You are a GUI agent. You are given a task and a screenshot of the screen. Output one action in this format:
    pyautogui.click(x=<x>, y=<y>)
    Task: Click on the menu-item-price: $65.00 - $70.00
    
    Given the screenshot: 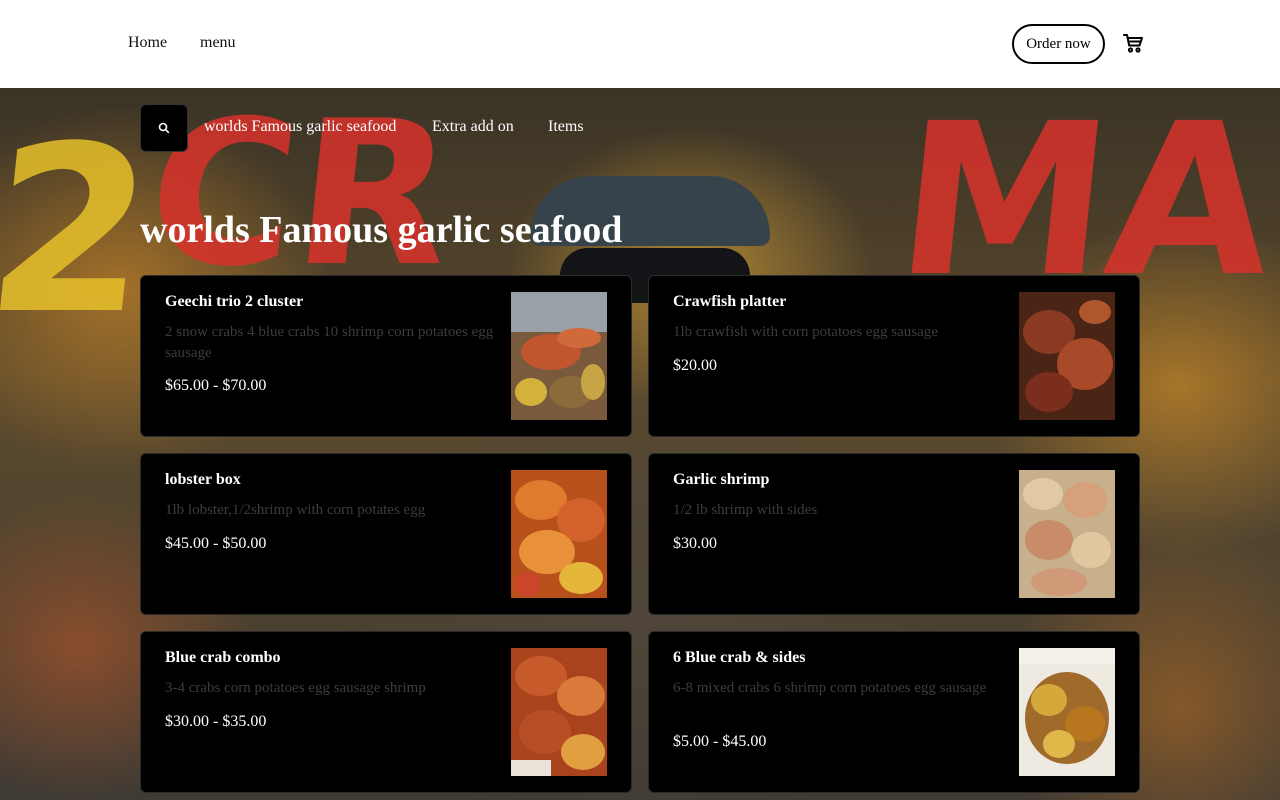 What is the action you would take?
    pyautogui.click(x=216, y=385)
    